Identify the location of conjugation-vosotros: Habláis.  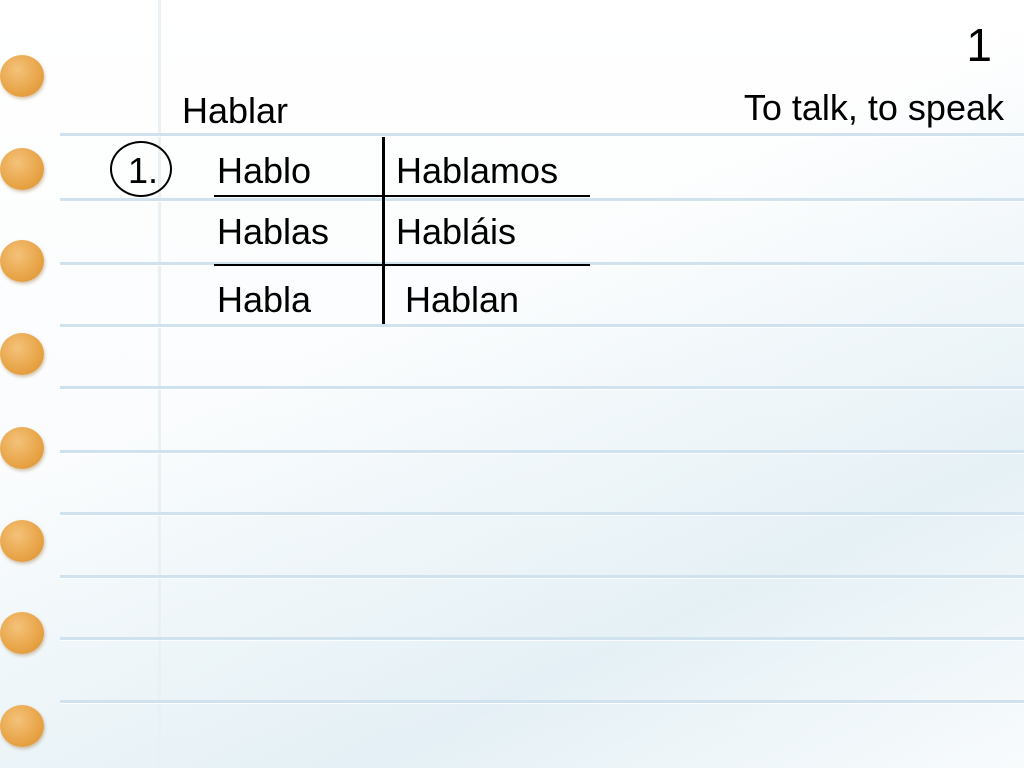
(456, 231).